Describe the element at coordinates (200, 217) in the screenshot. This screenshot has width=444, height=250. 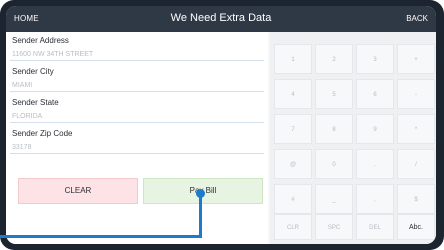
I see `callout-line-vertical` at that location.